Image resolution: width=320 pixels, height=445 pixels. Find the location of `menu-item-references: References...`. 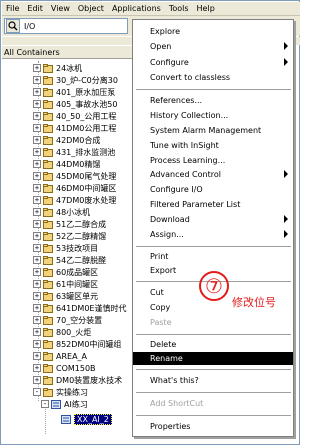

menu-item-references: References... is located at coordinates (213, 100).